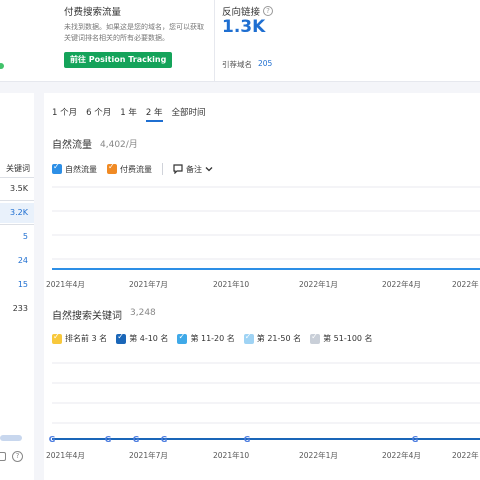  What do you see at coordinates (18, 168) in the screenshot?
I see `keywords-column-header: 关键词` at bounding box center [18, 168].